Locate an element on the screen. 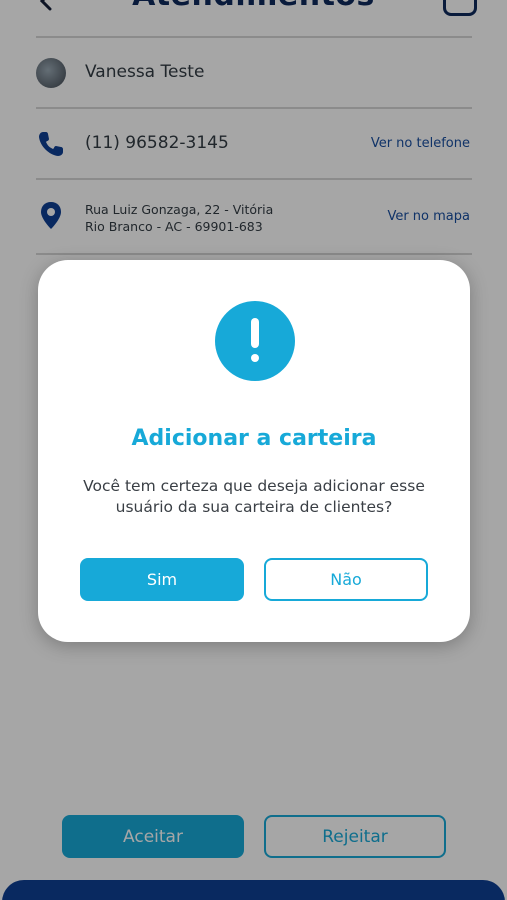  dialog-title: Adicionar a carteira is located at coordinates (254, 438).